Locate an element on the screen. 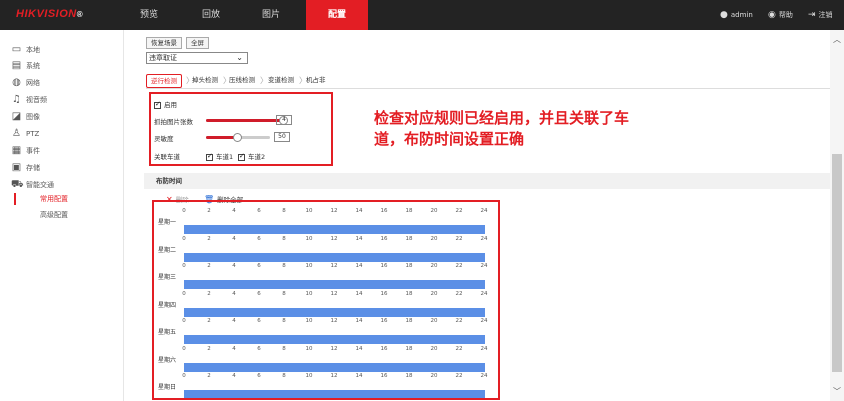  restore-scene-button: 恢复场景 is located at coordinates (164, 43).